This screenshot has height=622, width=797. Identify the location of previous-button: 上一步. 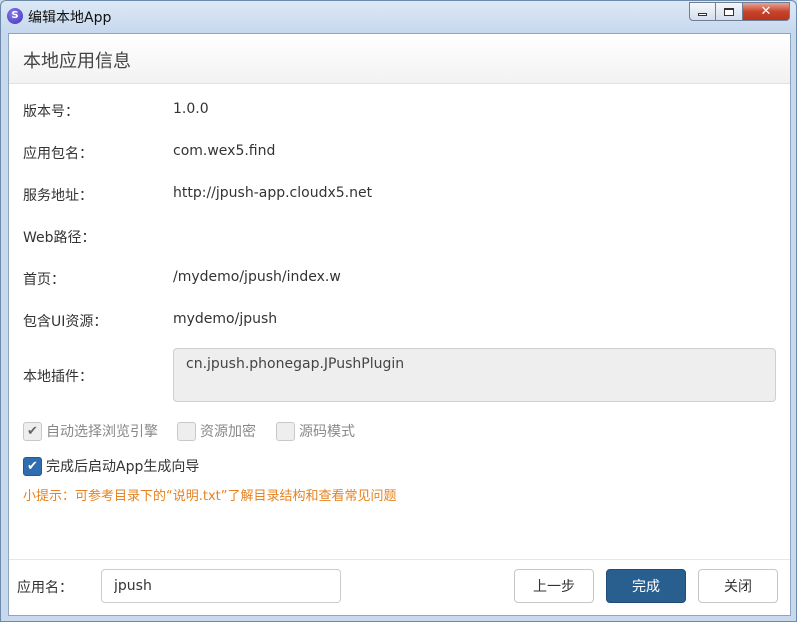
(554, 586).